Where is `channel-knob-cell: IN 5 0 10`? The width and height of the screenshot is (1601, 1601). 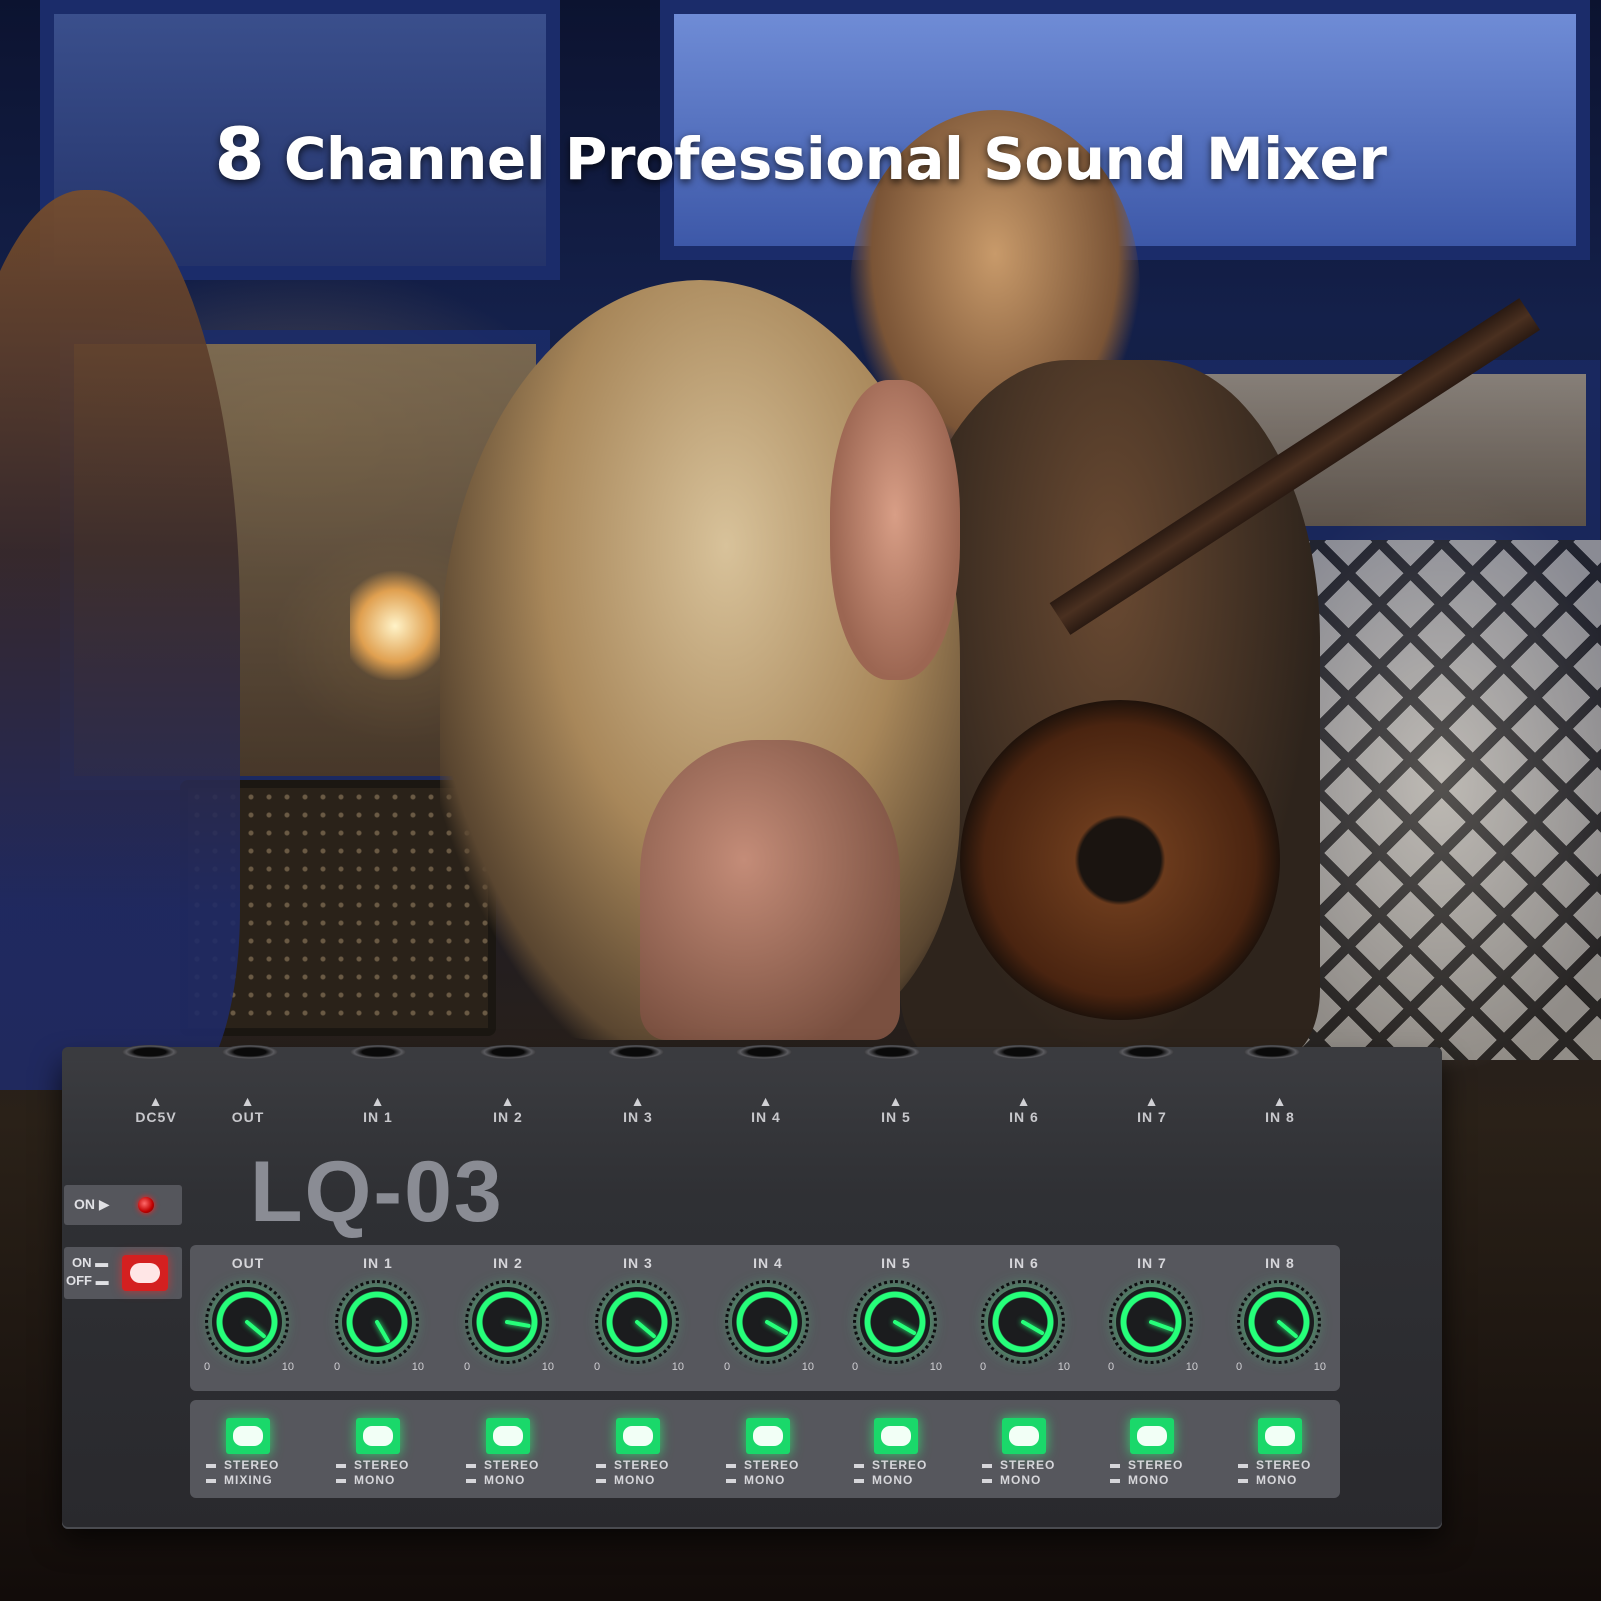
channel-knob-cell: IN 5 0 10 is located at coordinates (896, 1318).